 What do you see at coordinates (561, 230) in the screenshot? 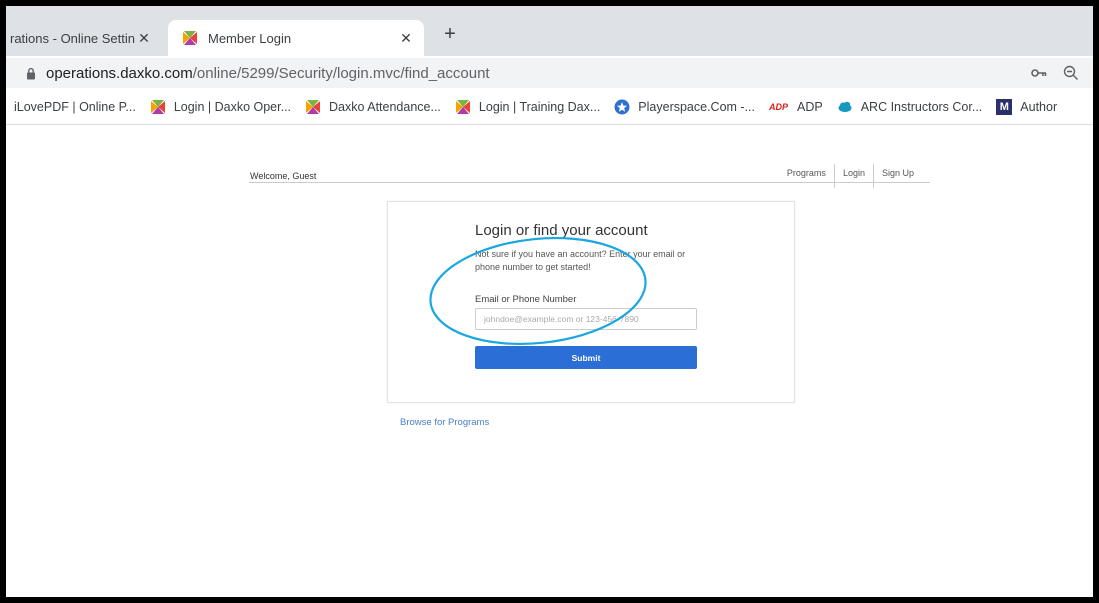
I see `card-title: Login or find your account` at bounding box center [561, 230].